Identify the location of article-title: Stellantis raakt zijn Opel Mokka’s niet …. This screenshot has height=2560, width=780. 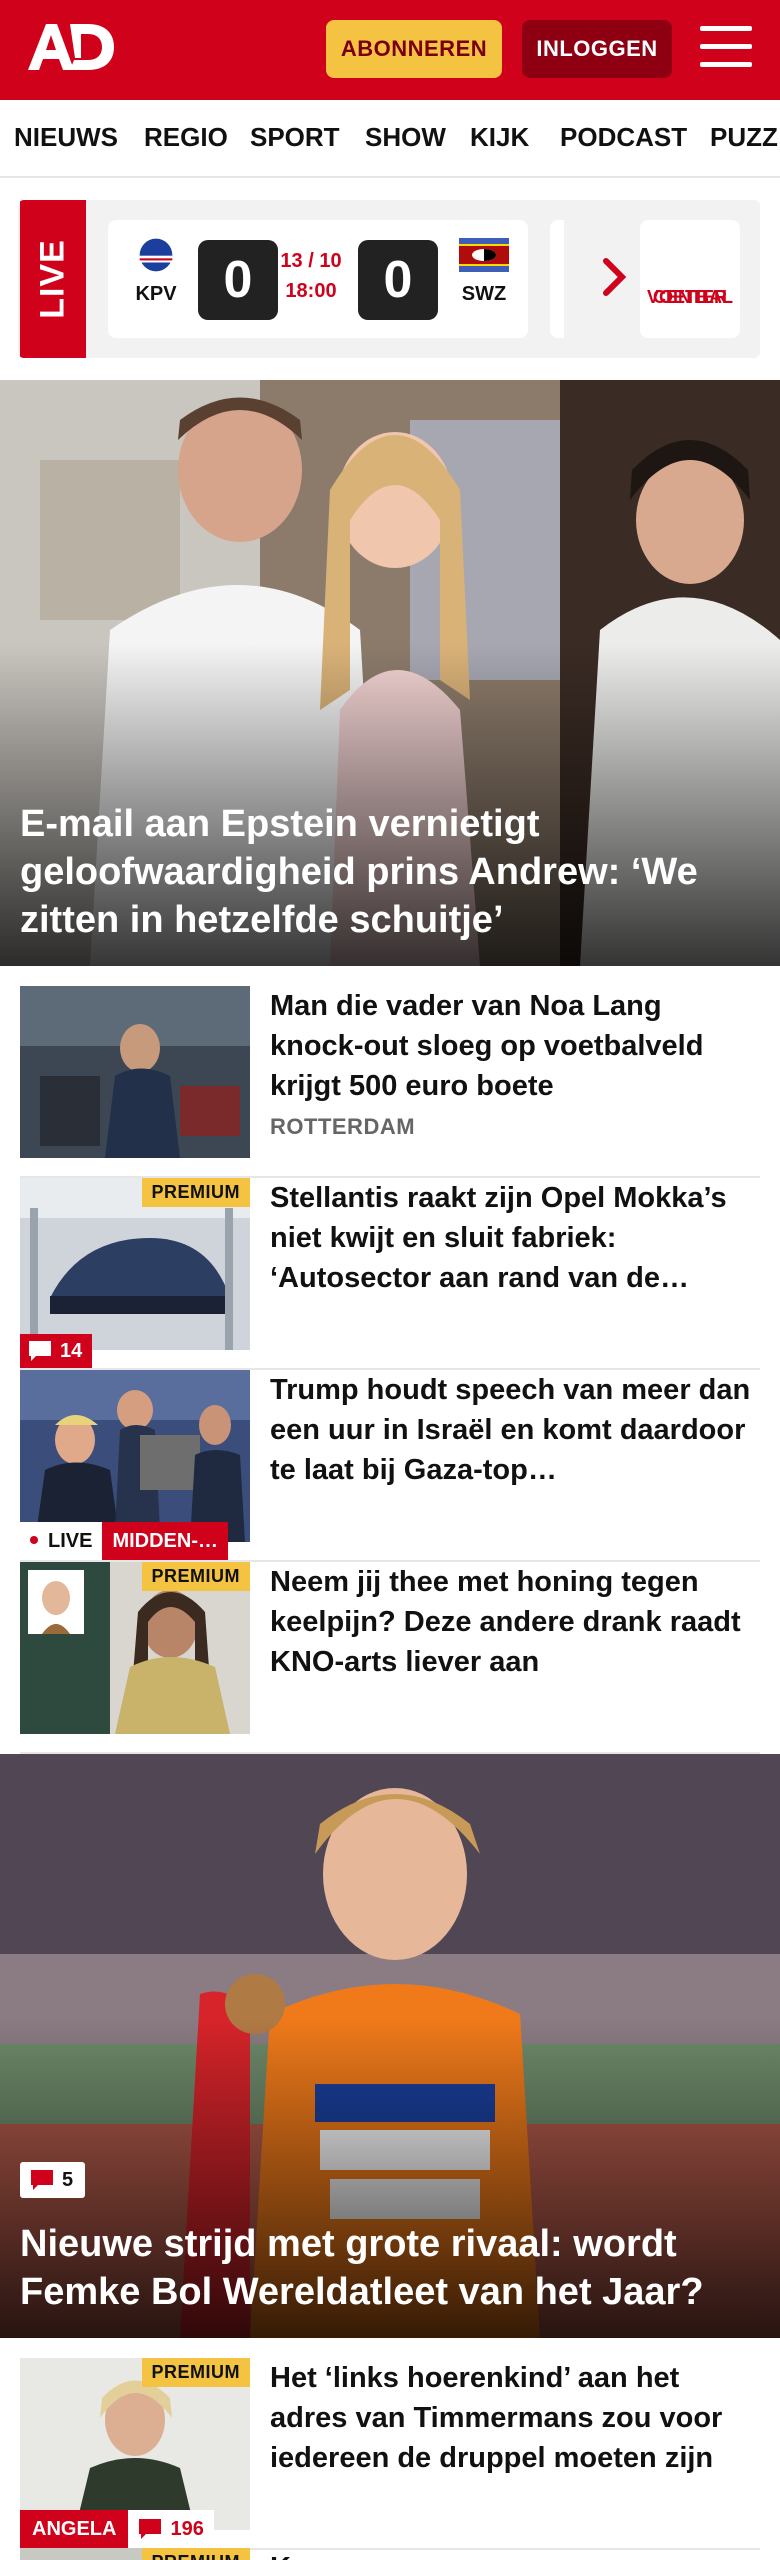
(515, 1238).